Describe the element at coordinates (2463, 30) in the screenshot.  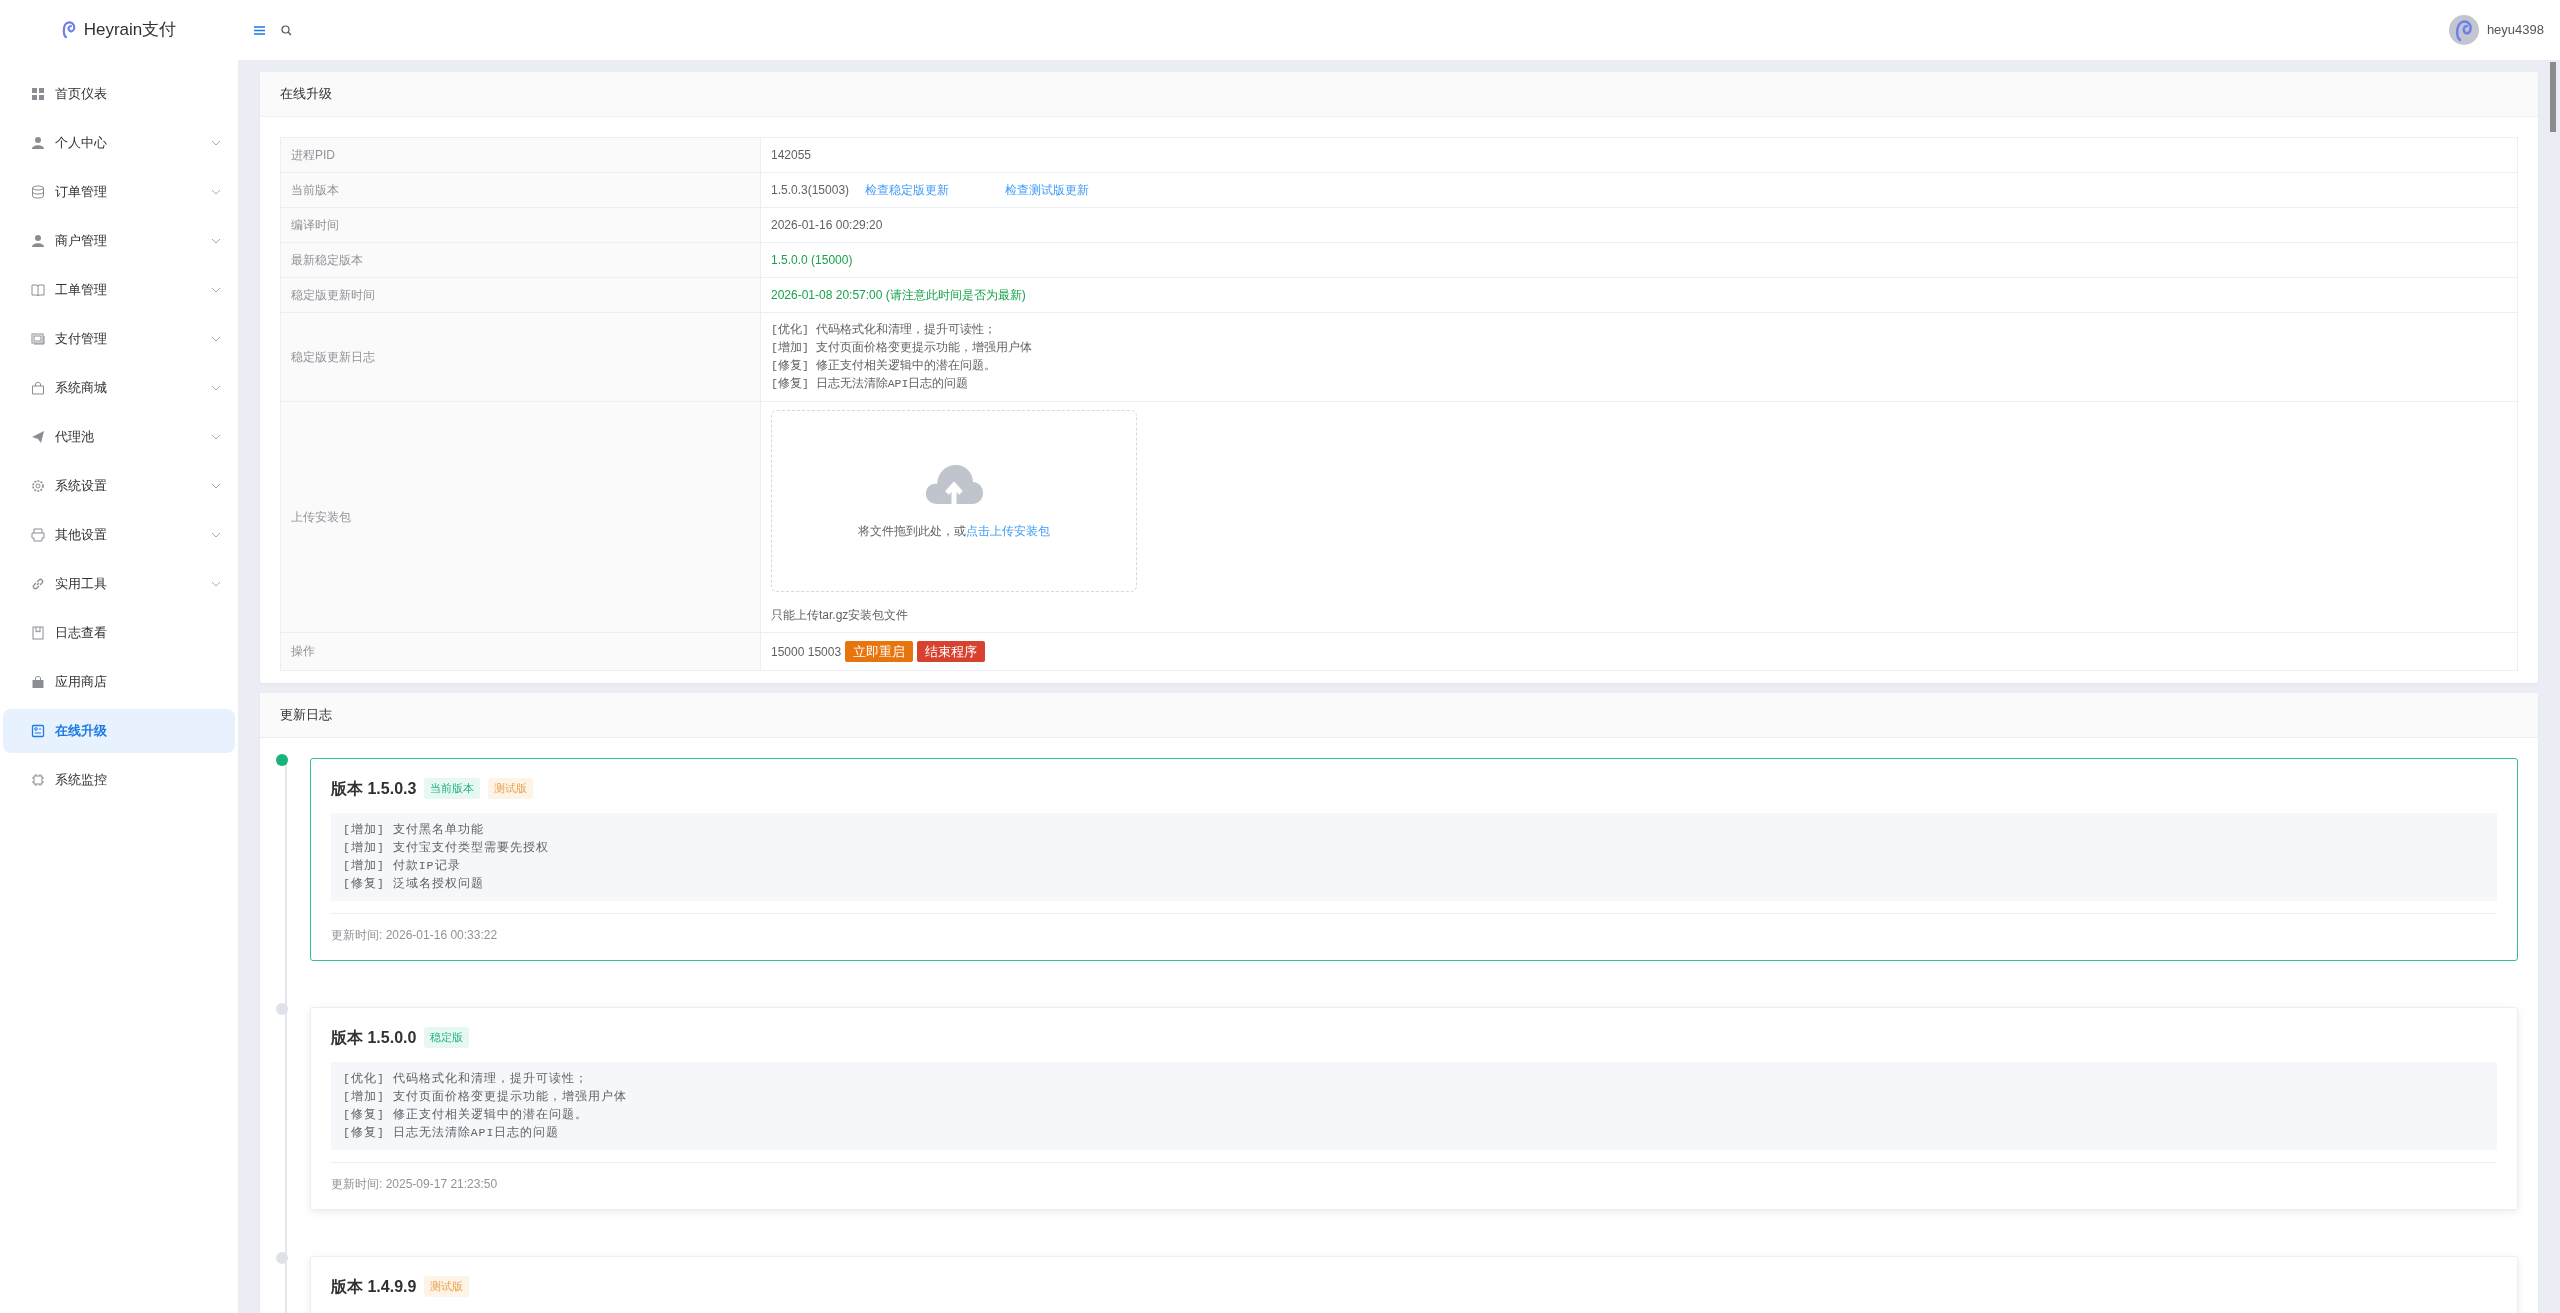
I see `avatar` at that location.